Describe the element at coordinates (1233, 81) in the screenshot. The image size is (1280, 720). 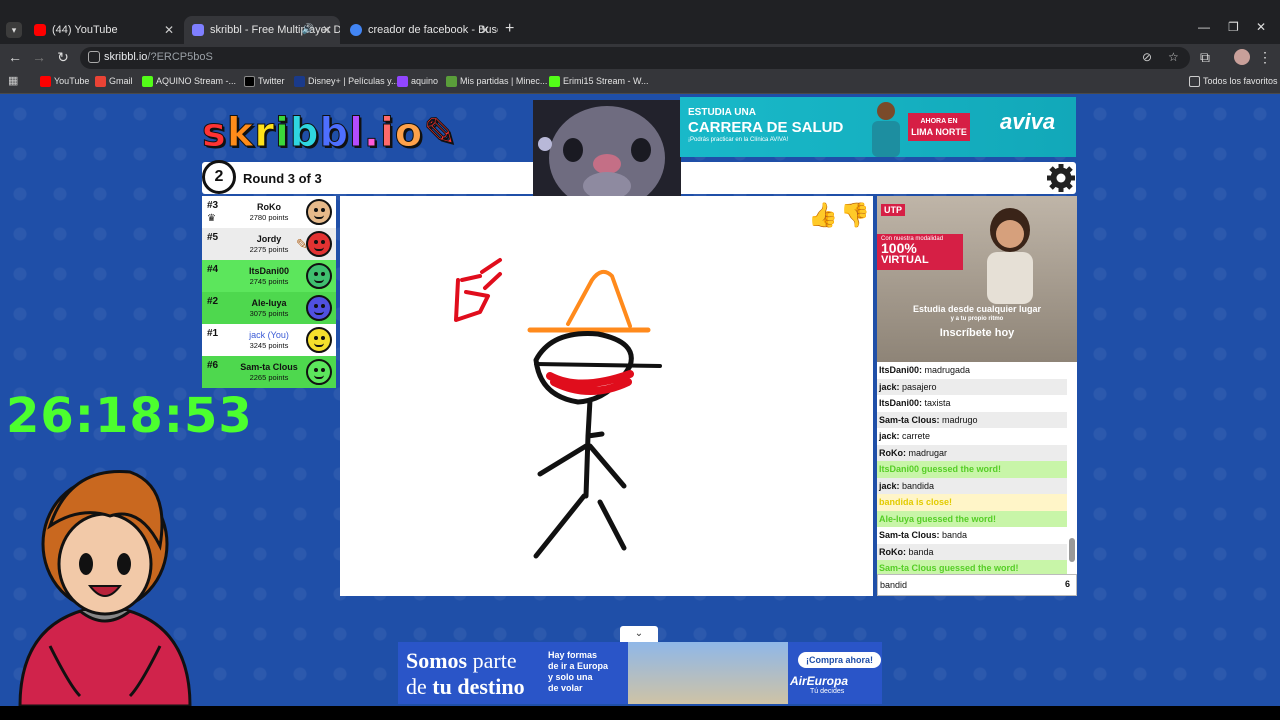
I see `all-bookmarks: Todos los favoritos` at that location.